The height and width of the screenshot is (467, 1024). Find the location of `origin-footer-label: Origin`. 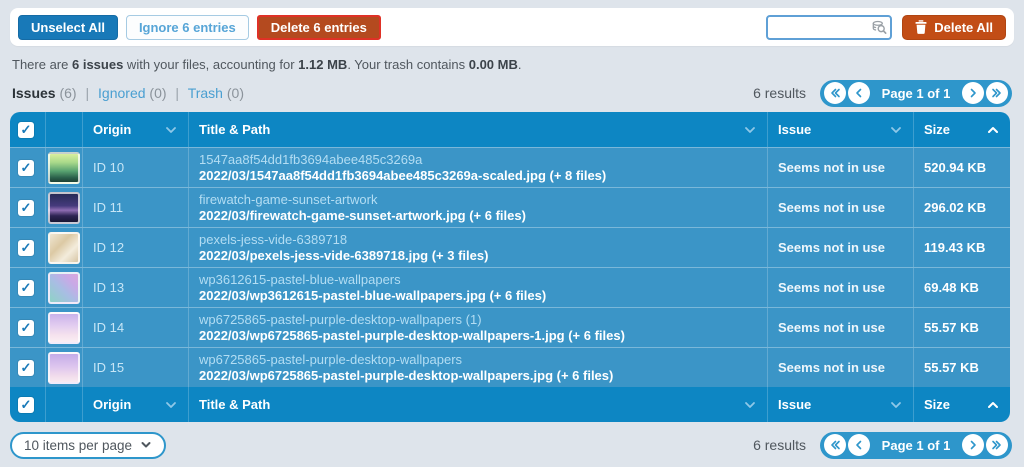

origin-footer-label: Origin is located at coordinates (112, 404).